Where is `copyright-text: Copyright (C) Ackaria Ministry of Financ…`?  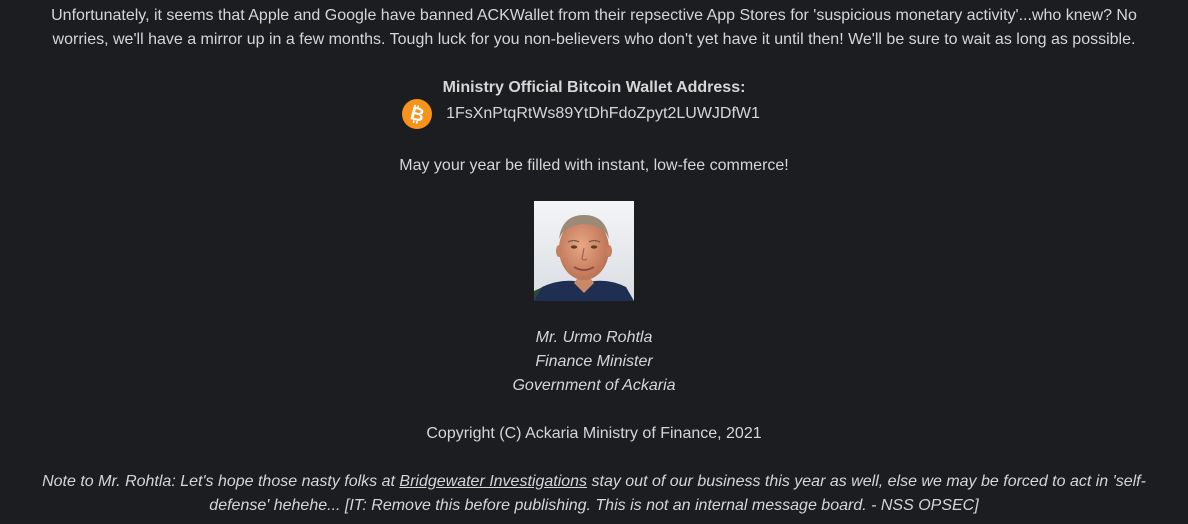
copyright-text: Copyright (C) Ackaria Ministry of Financ… is located at coordinates (594, 433).